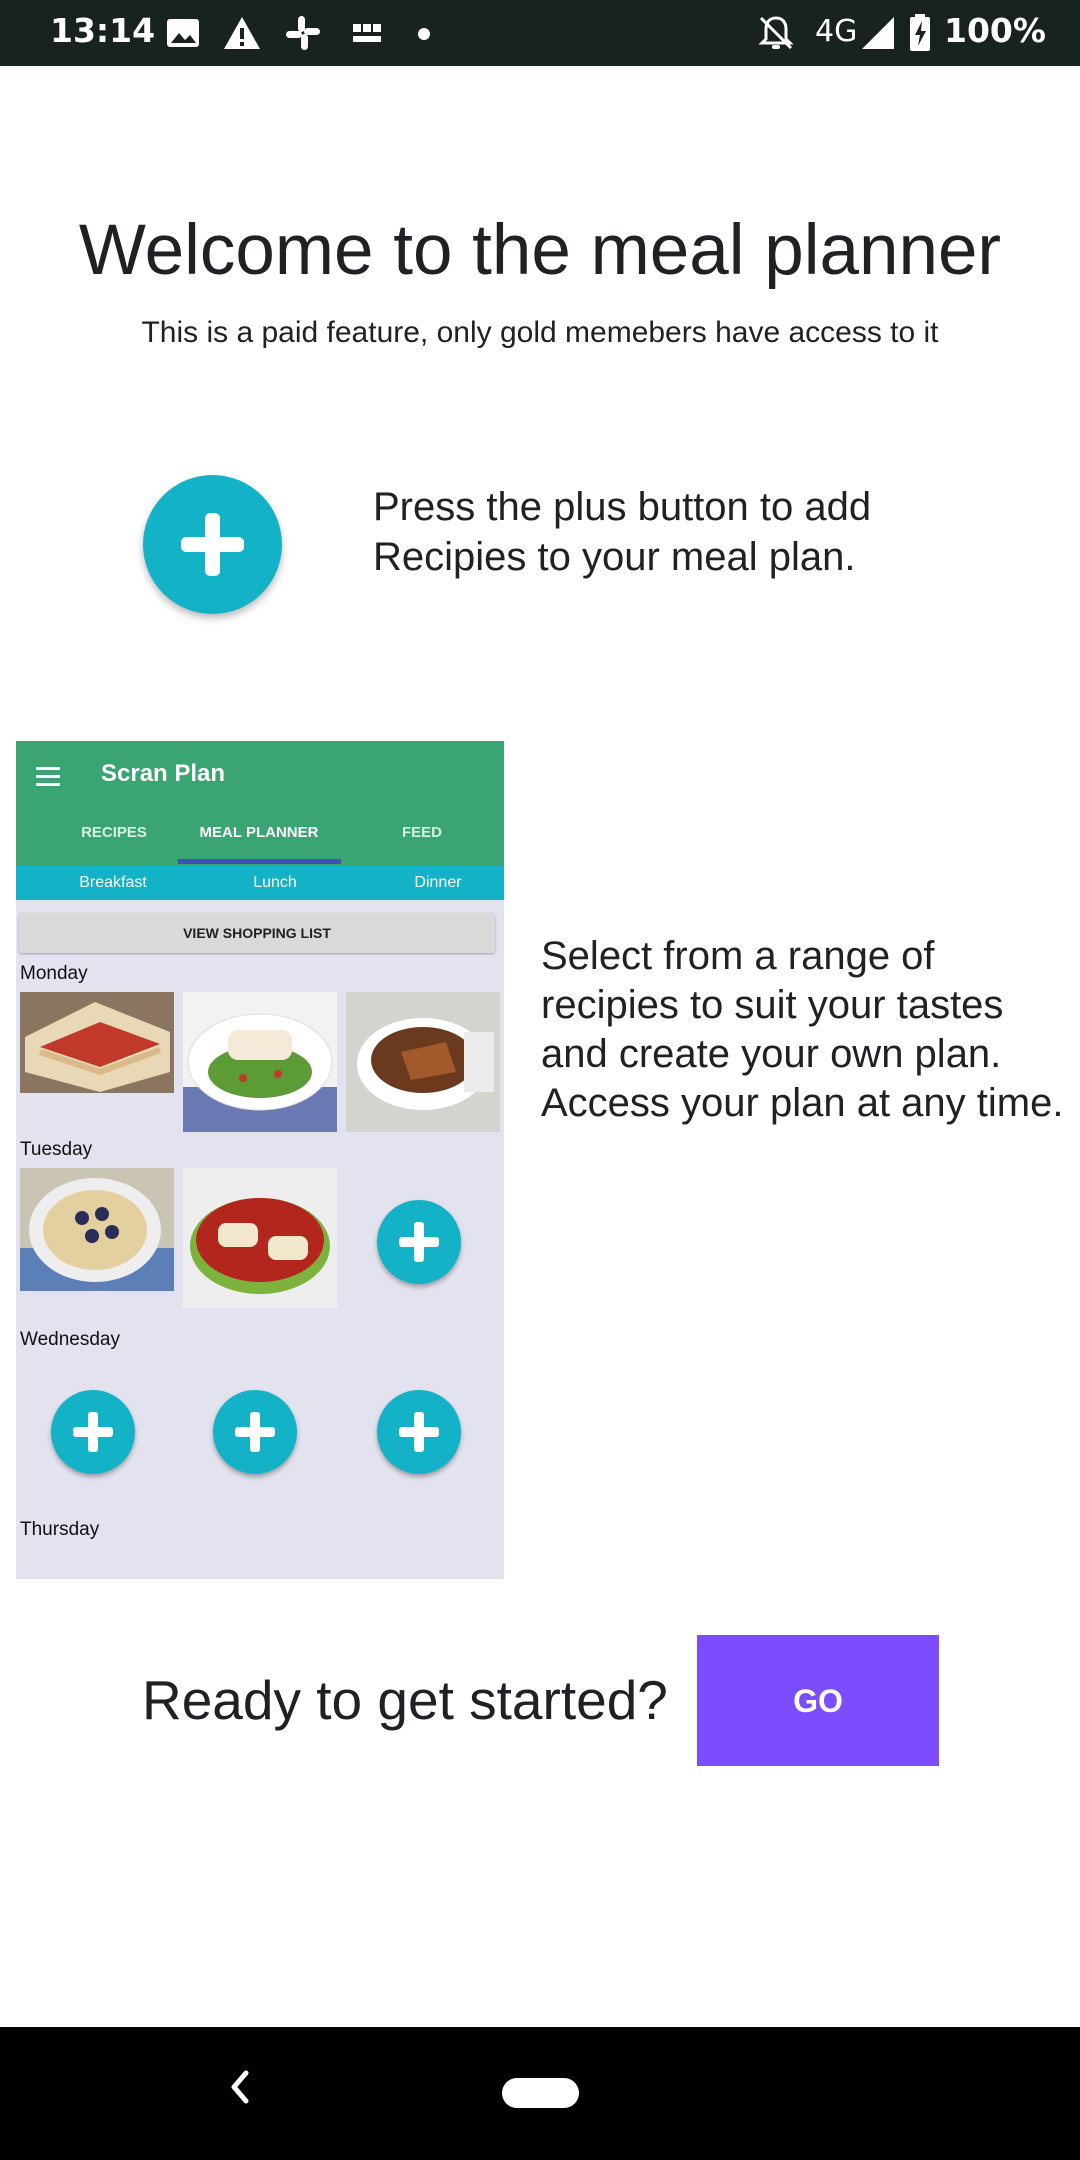 The width and height of the screenshot is (1080, 2160). I want to click on preview-app-title: Scran Plan, so click(163, 773).